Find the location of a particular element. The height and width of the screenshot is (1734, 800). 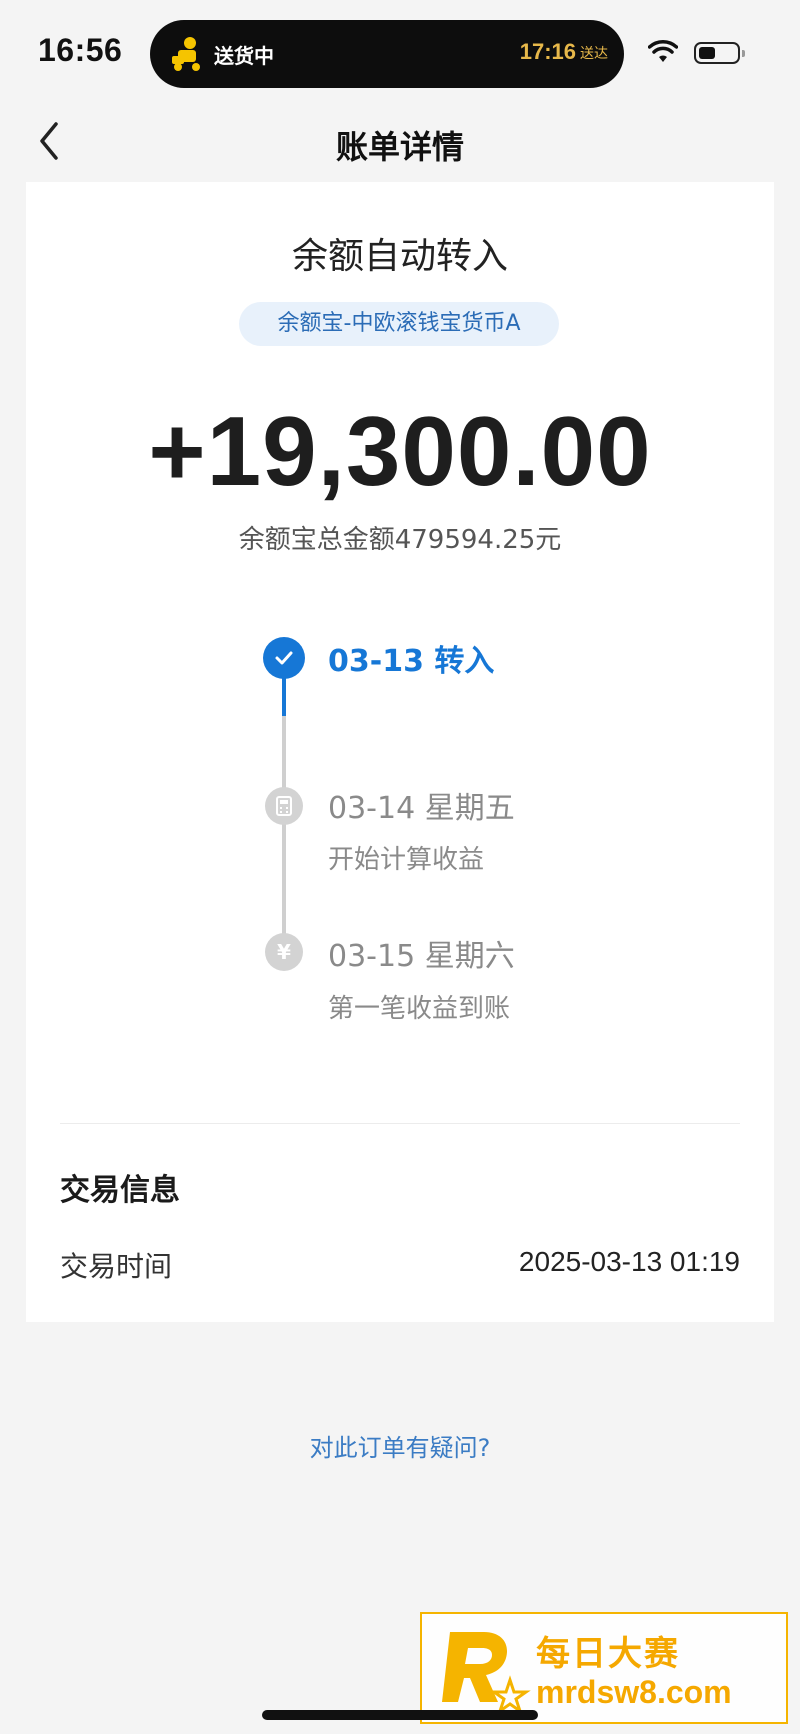

watermark: 每日大赛 mrdsw8.com is located at coordinates (604, 1668).